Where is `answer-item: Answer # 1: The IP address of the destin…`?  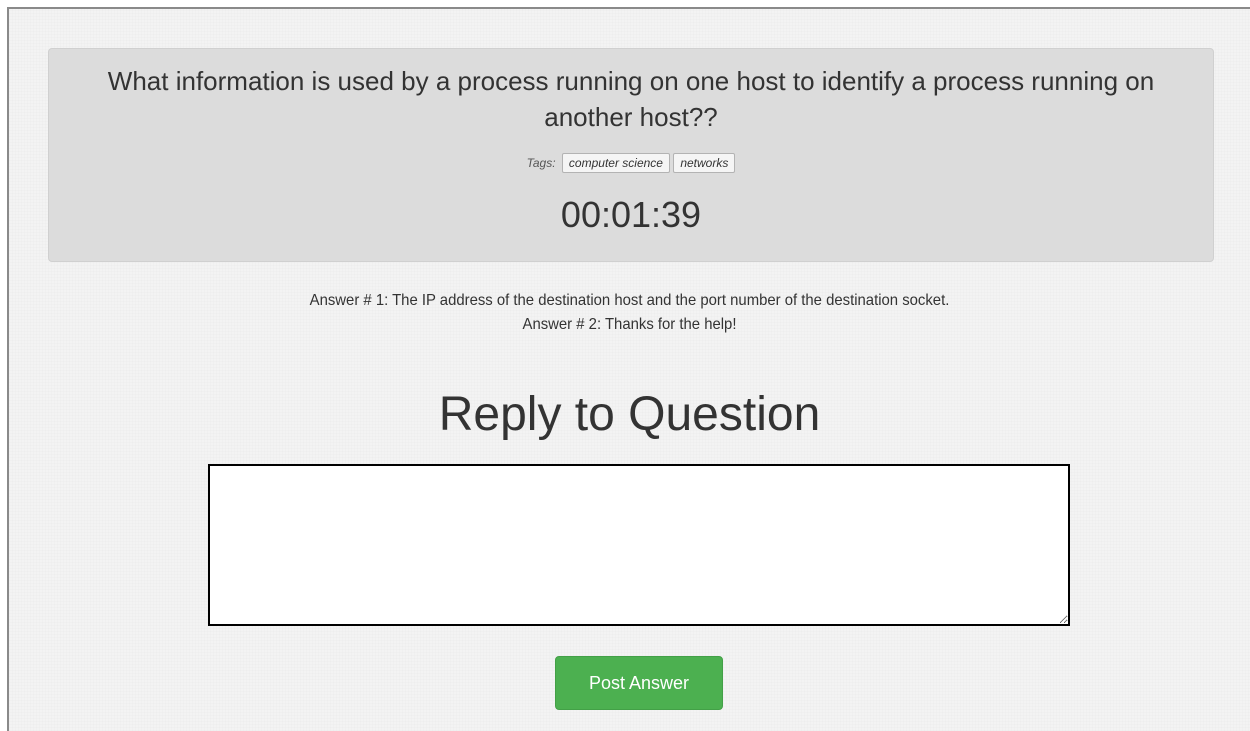 answer-item: Answer # 1: The IP address of the destin… is located at coordinates (629, 300).